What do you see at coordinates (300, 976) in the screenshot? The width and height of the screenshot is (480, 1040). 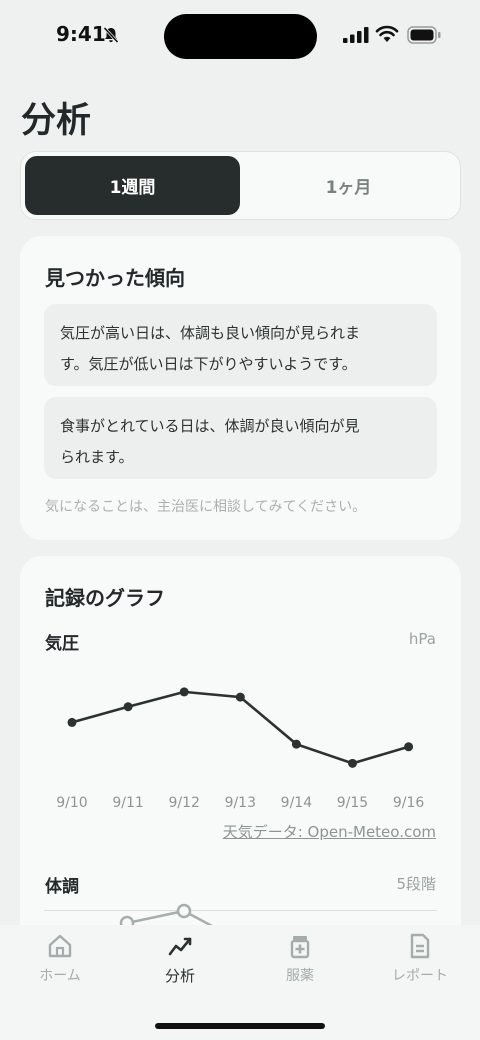 I see `tab-medicine-label: 服薬` at bounding box center [300, 976].